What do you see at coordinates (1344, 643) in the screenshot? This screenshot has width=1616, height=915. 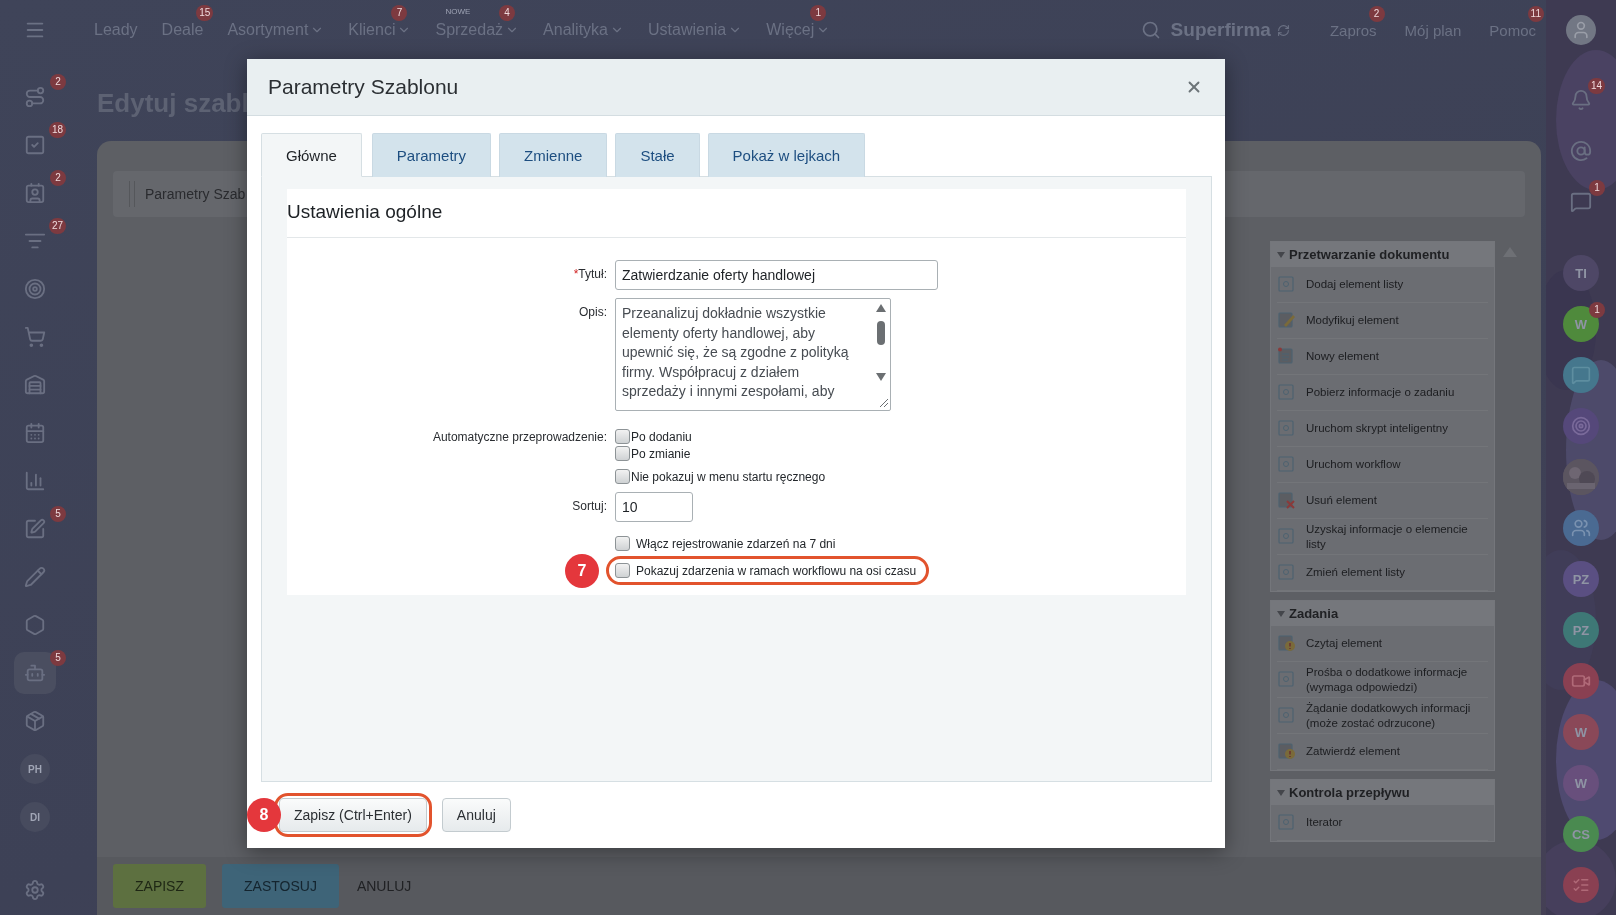 I see `activity-label: Czytaj element` at bounding box center [1344, 643].